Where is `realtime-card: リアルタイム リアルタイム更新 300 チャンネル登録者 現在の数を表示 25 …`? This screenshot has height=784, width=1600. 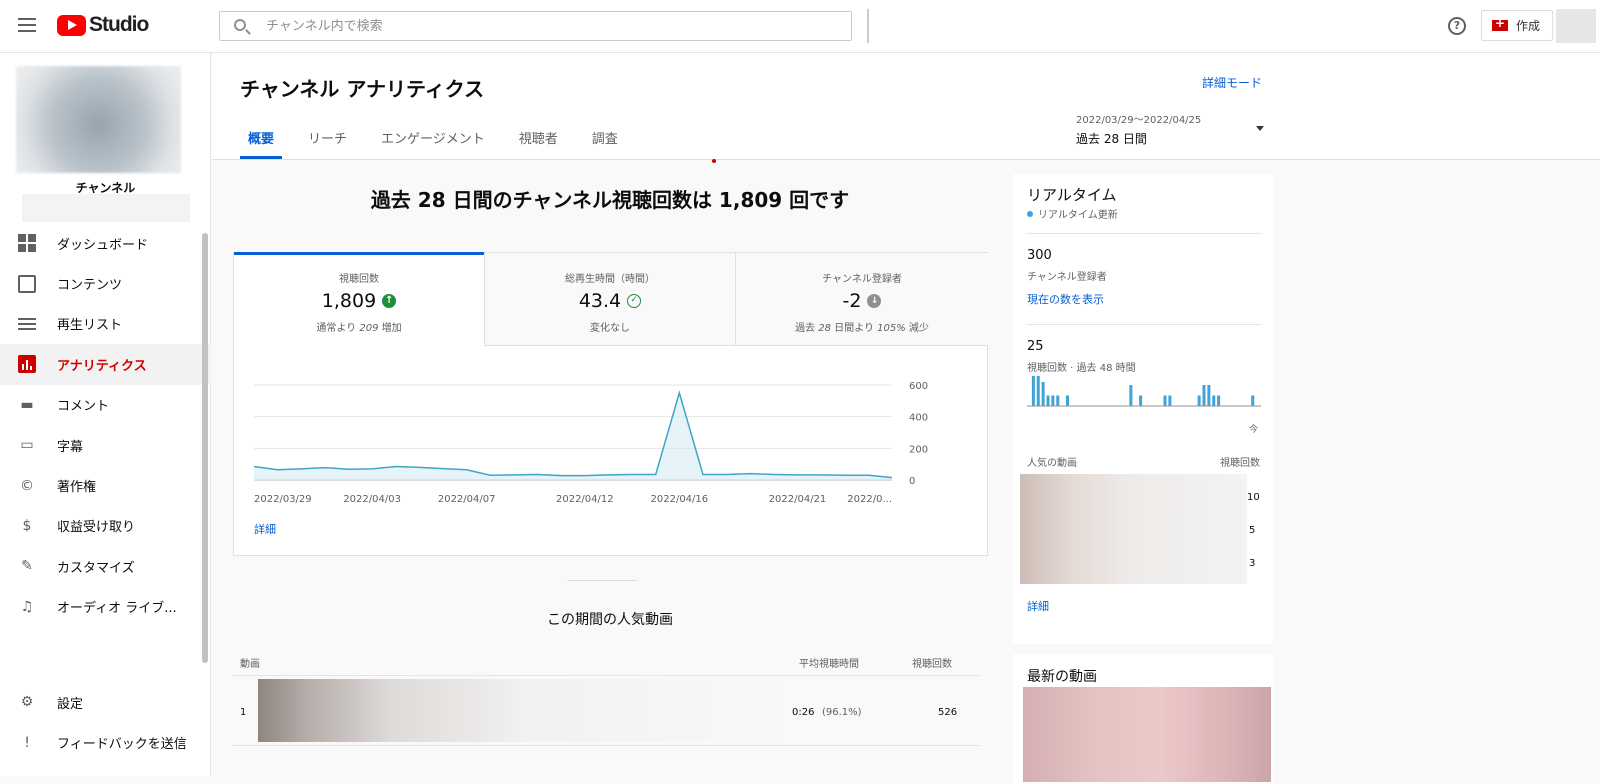 realtime-card: リアルタイム リアルタイム更新 300 チャンネル登録者 現在の数を表示 25 … is located at coordinates (1143, 409).